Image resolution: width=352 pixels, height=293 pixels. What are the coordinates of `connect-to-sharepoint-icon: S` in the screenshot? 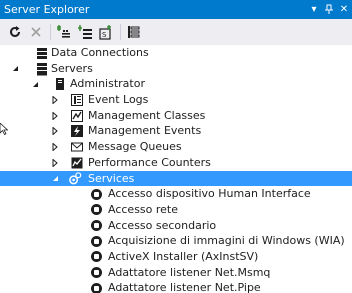 It's located at (106, 32).